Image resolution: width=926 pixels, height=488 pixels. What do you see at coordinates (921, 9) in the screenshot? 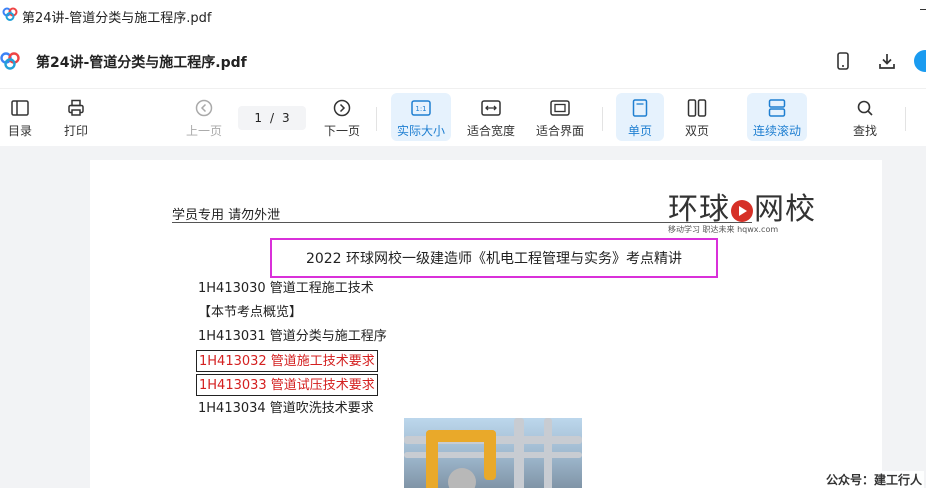
I see `minimize-button` at bounding box center [921, 9].